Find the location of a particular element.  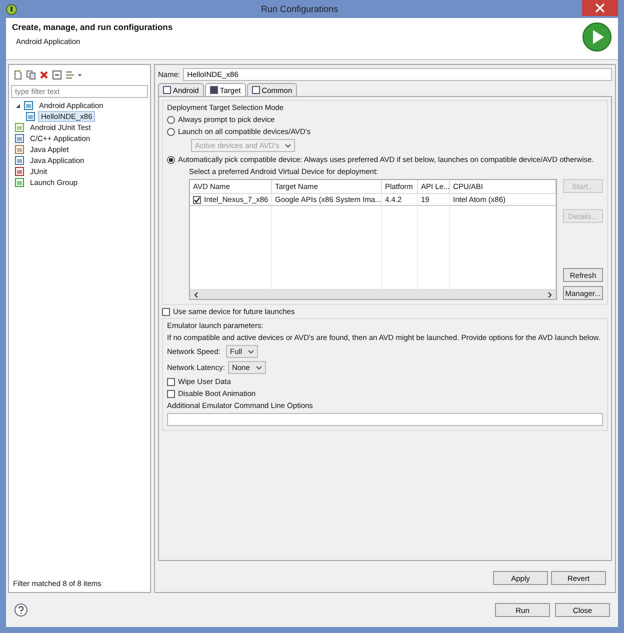

scroll-left-icon is located at coordinates (196, 295).